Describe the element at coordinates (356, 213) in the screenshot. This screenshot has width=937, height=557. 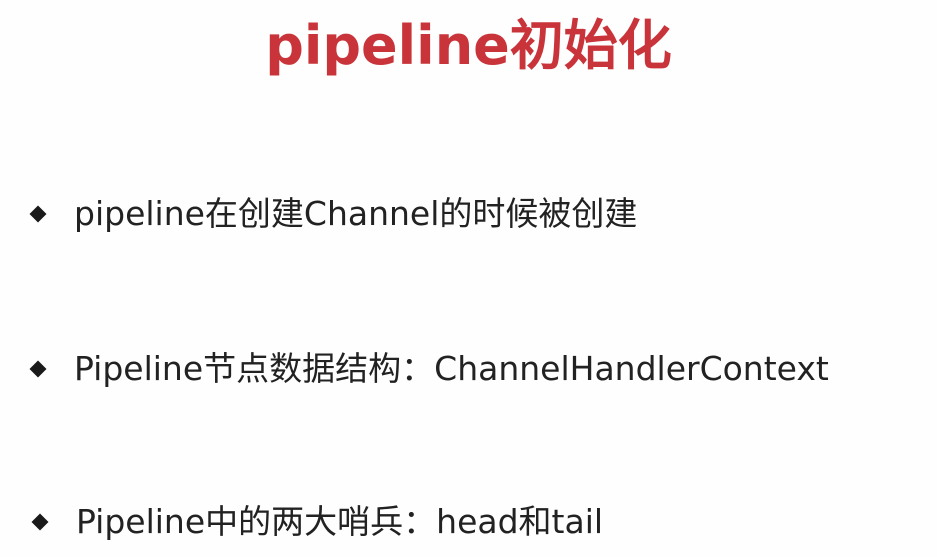
I see `bullet-text: pipeline在创建Channel的时候被创建` at that location.